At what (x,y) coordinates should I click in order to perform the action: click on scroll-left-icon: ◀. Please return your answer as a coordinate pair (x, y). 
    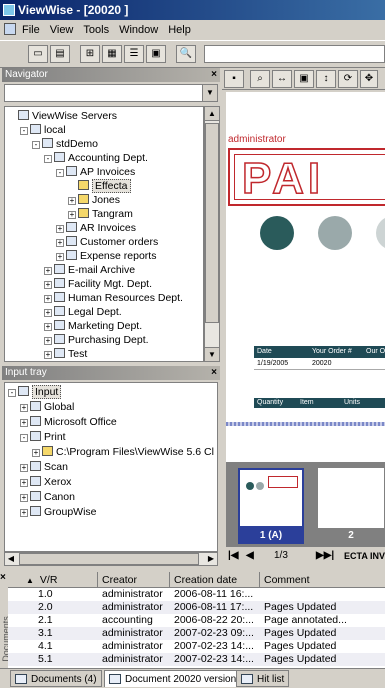
    Looking at the image, I should click on (11, 559).